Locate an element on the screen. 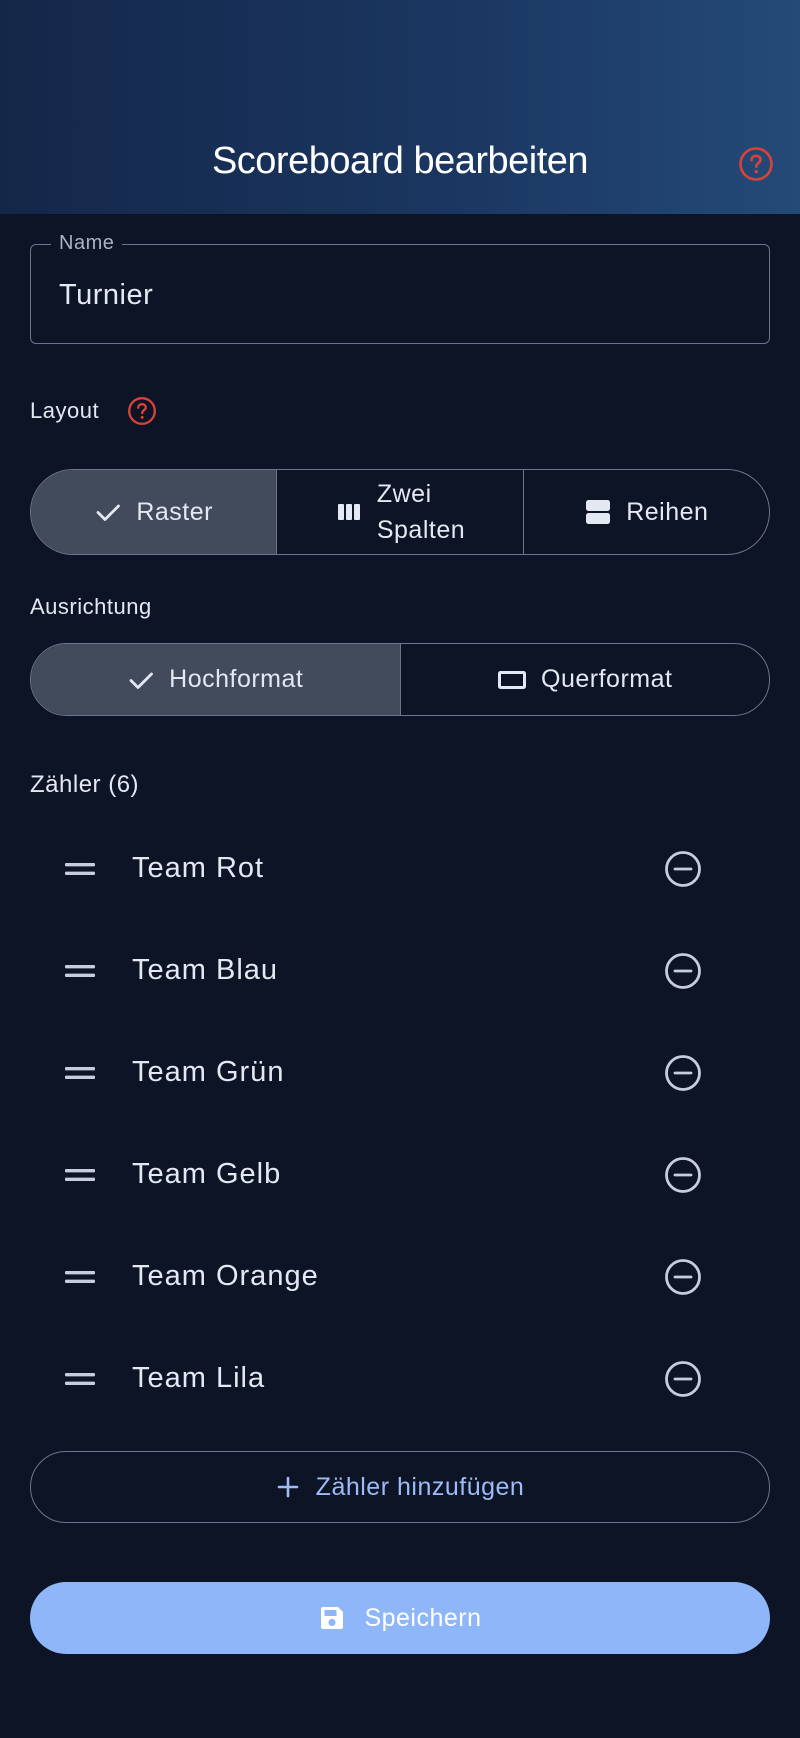 This screenshot has width=800, height=1738. layout-option-rows: Reihen is located at coordinates (646, 512).